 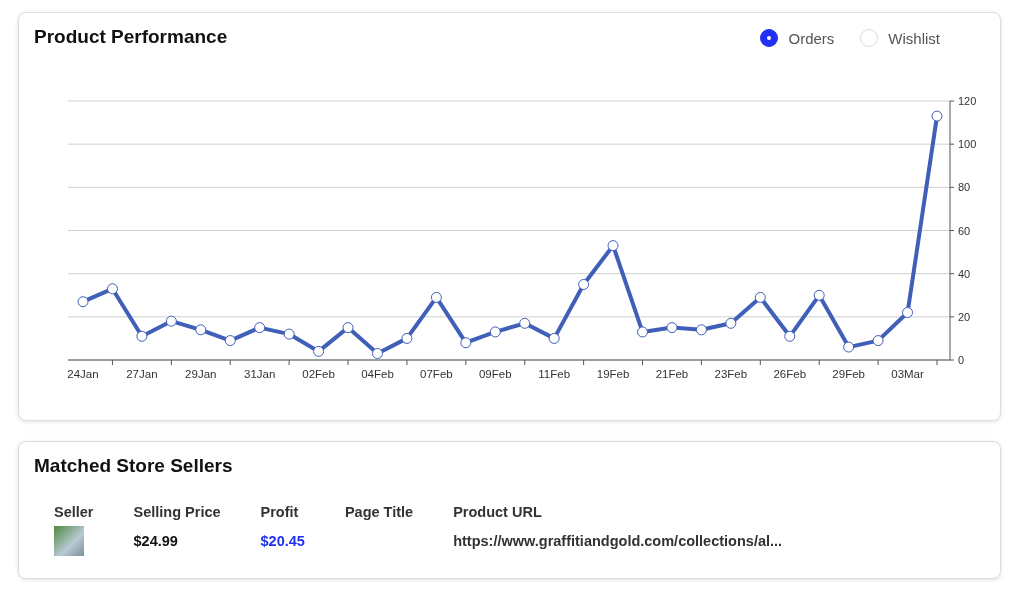 What do you see at coordinates (283, 541) in the screenshot?
I see `profit-value: $20.45` at bounding box center [283, 541].